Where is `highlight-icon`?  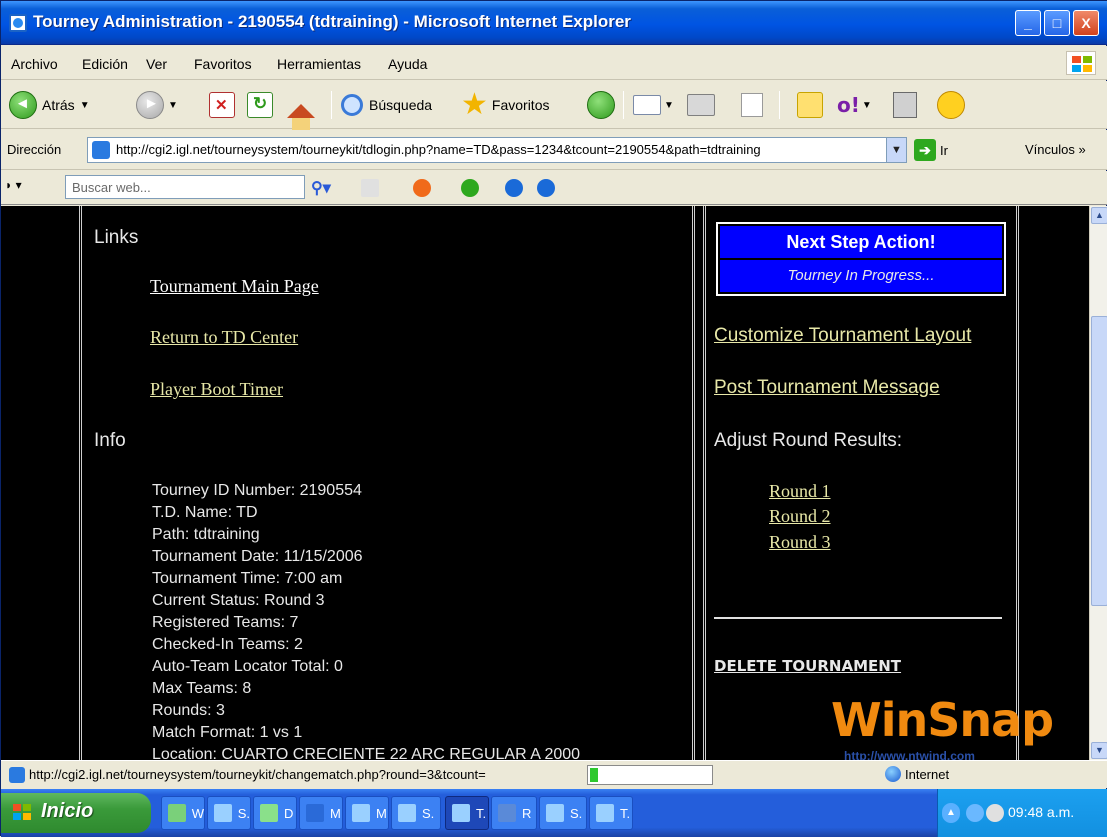
highlight-icon is located at coordinates (370, 188).